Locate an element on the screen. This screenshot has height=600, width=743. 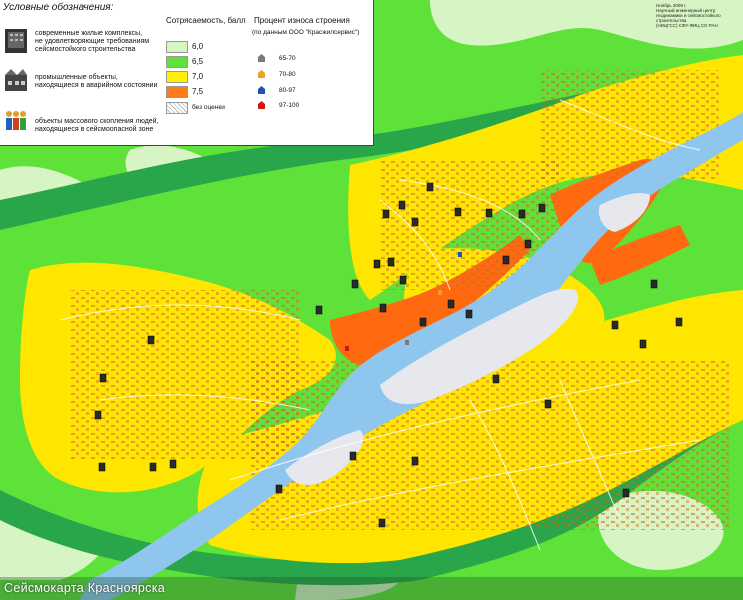
wear-label-70-80: 70-80 is located at coordinates (287, 74).